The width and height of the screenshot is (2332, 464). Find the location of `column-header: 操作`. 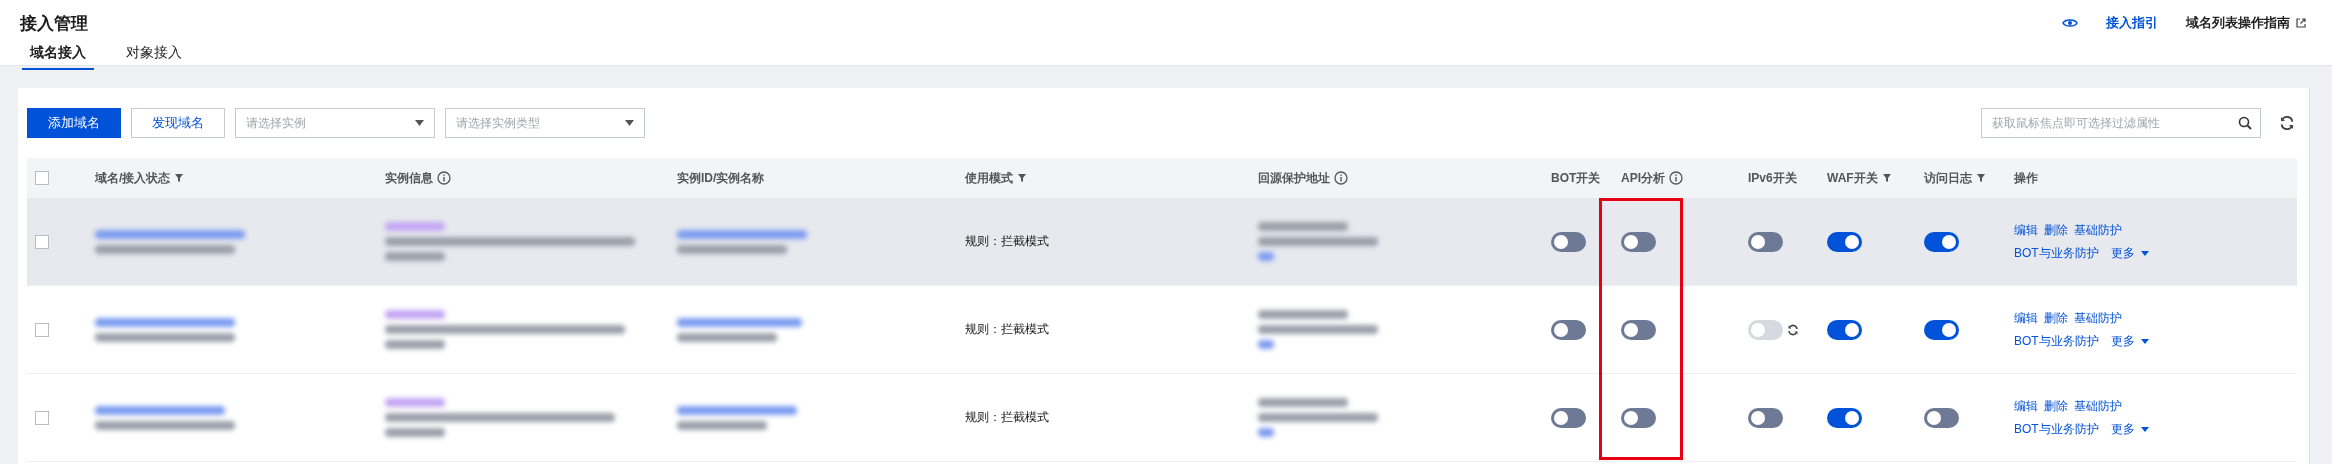

column-header: 操作 is located at coordinates (2026, 178).